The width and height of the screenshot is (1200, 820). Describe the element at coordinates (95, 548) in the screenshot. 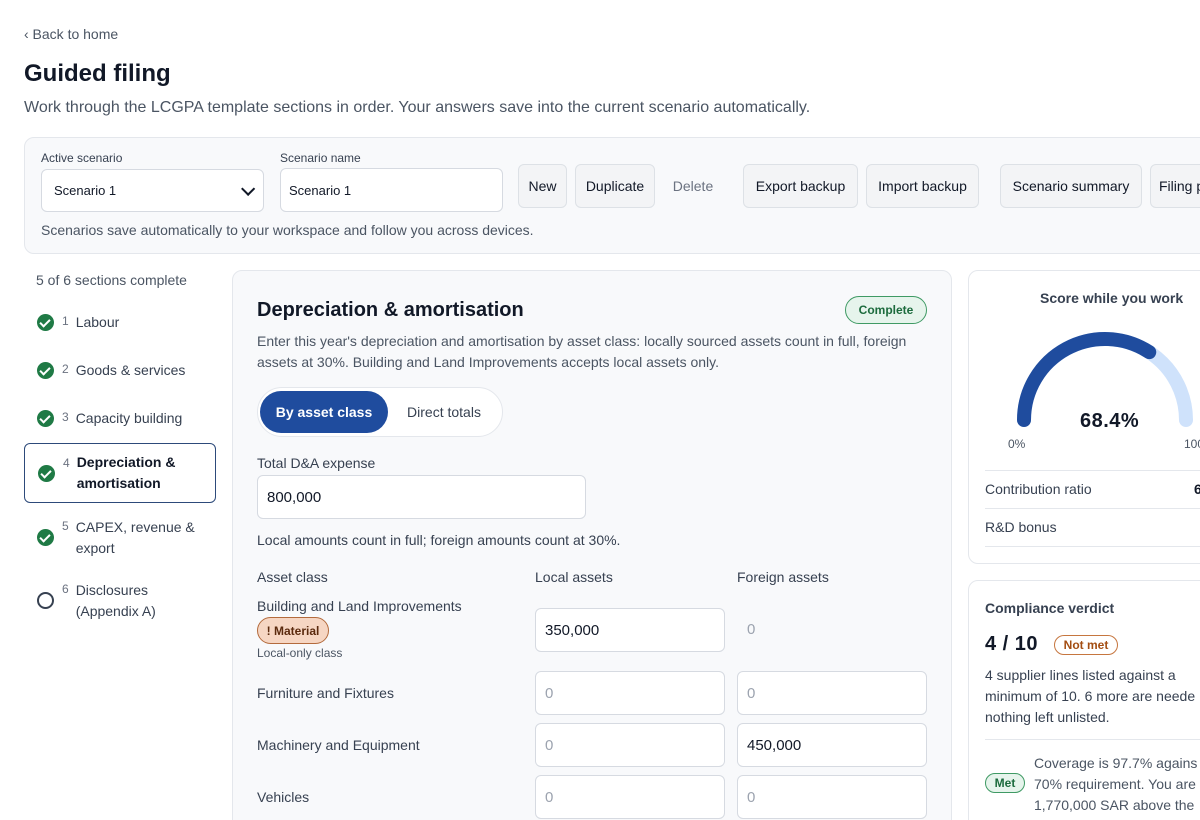

I see `sidebar-item-label-line2: export` at that location.